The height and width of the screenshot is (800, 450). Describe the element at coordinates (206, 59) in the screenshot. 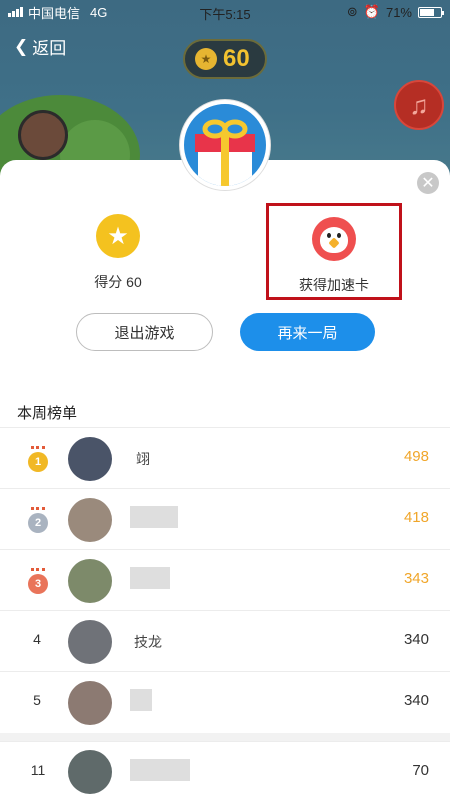

I see `star-coin-icon: ★` at that location.